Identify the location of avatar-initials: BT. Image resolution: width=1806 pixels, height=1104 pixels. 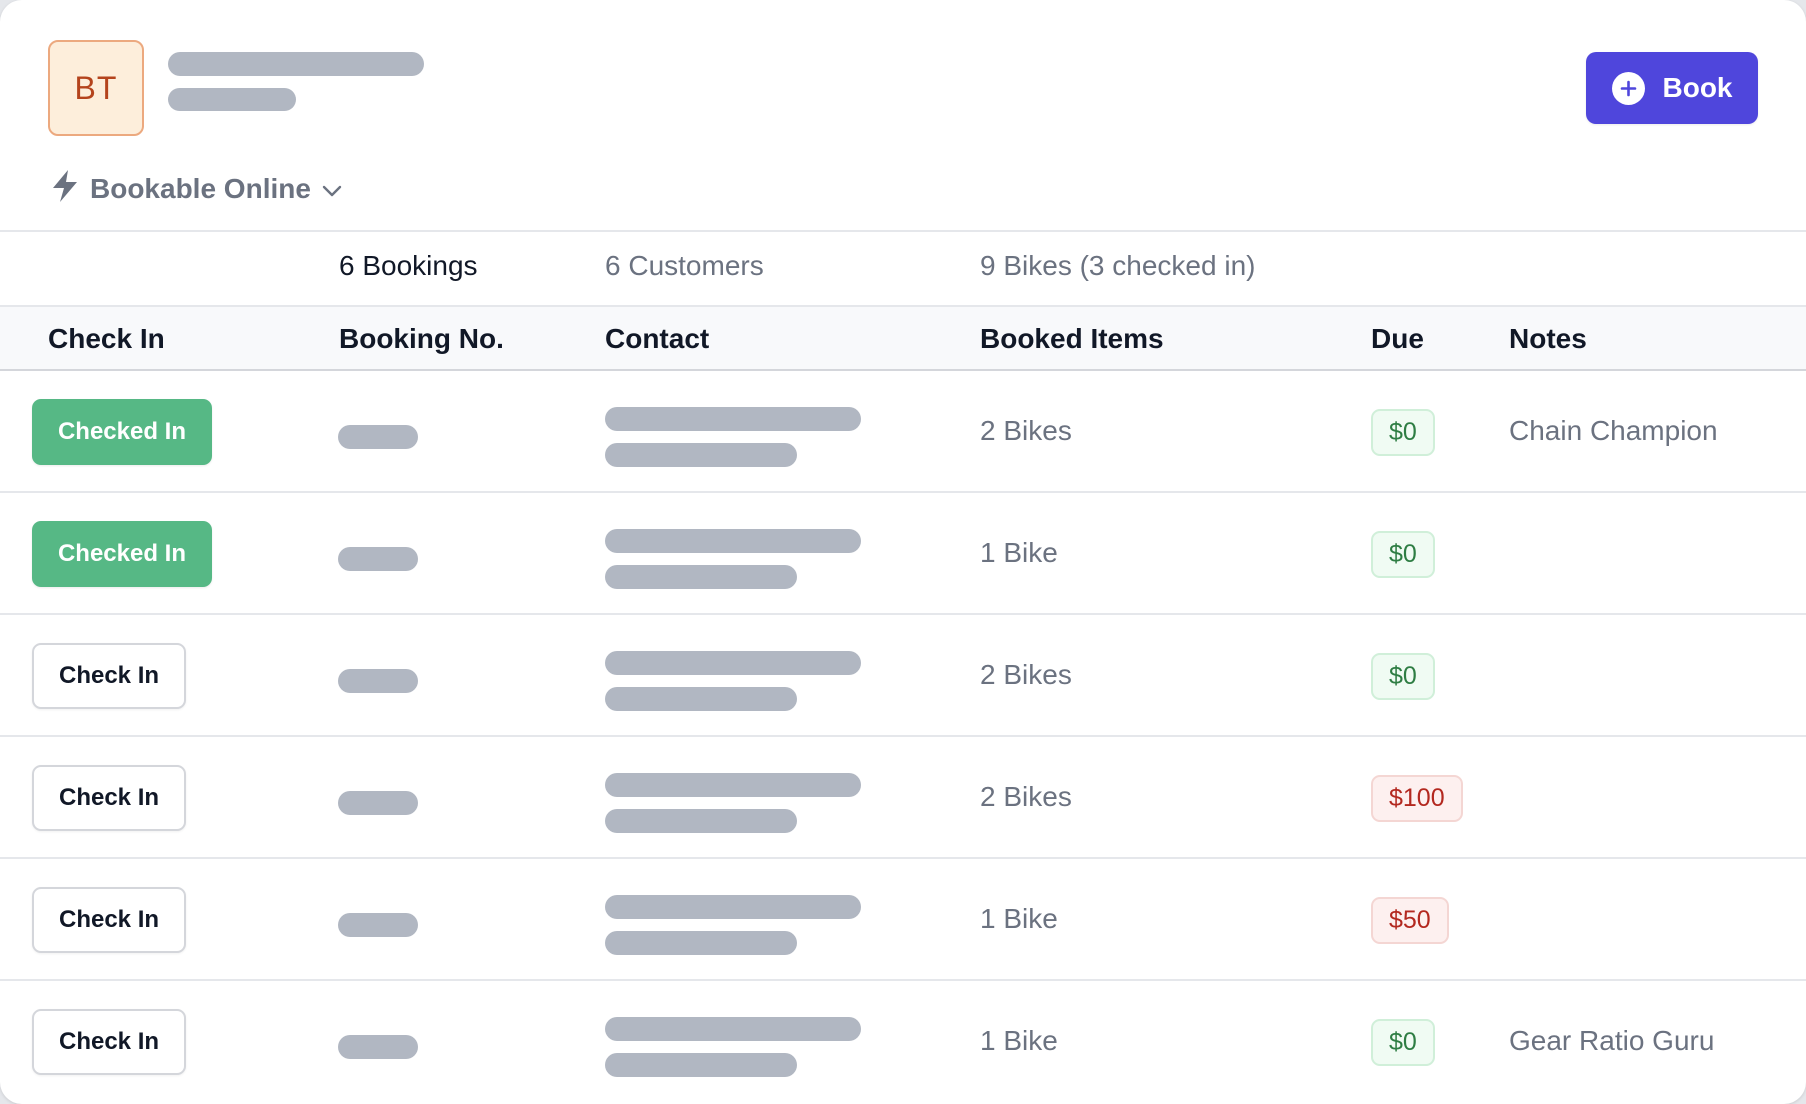
(96, 87).